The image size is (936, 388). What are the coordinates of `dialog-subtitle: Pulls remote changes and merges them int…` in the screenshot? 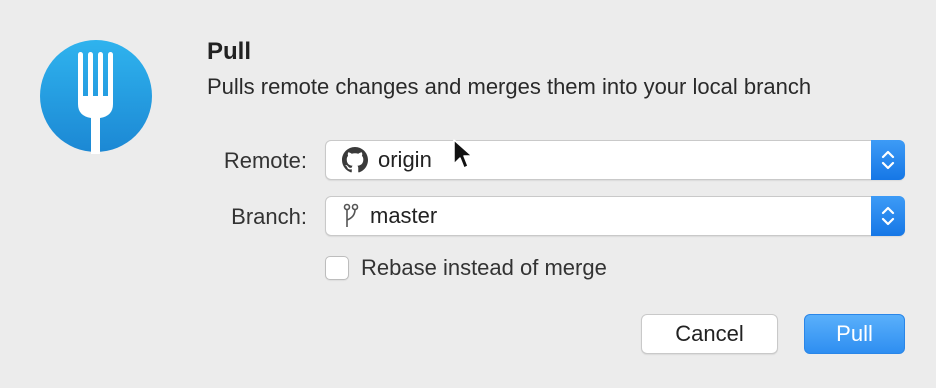 It's located at (509, 86).